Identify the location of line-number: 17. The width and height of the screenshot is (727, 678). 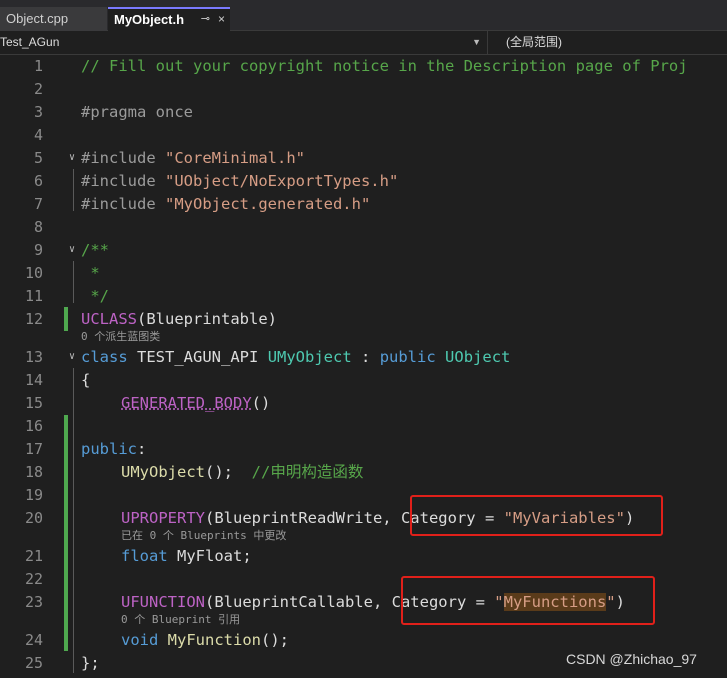
(33, 449).